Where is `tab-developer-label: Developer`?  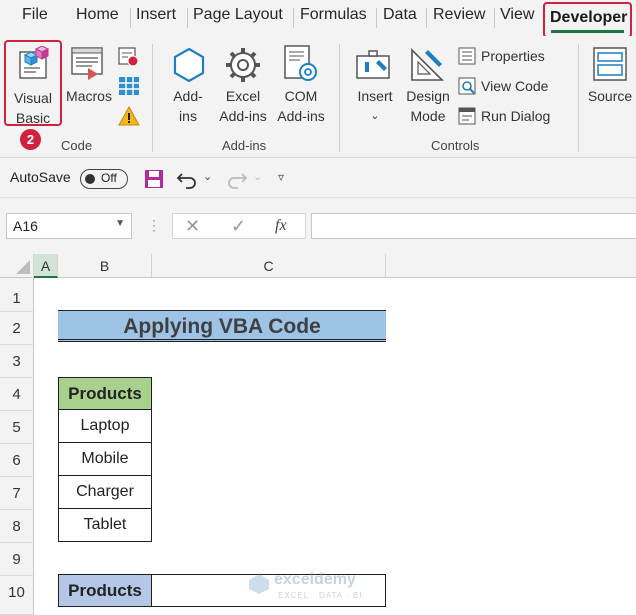
tab-developer-label: Developer is located at coordinates (589, 17).